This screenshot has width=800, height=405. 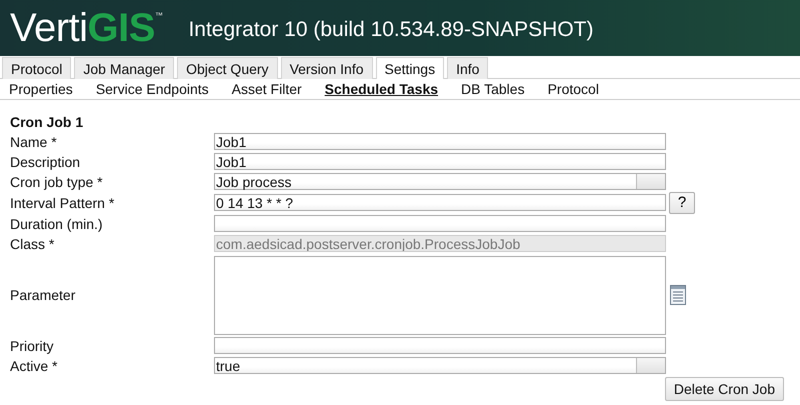 I want to click on dropdown-field: Job process, so click(x=440, y=181).